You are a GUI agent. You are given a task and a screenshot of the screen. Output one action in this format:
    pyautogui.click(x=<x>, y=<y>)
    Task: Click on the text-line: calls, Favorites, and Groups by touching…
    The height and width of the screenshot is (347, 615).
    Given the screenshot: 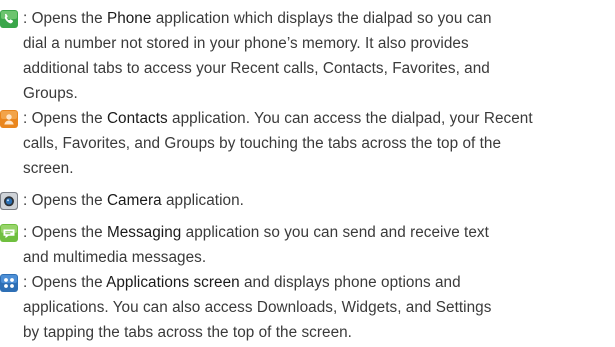 What is the action you would take?
    pyautogui.click(x=300, y=143)
    